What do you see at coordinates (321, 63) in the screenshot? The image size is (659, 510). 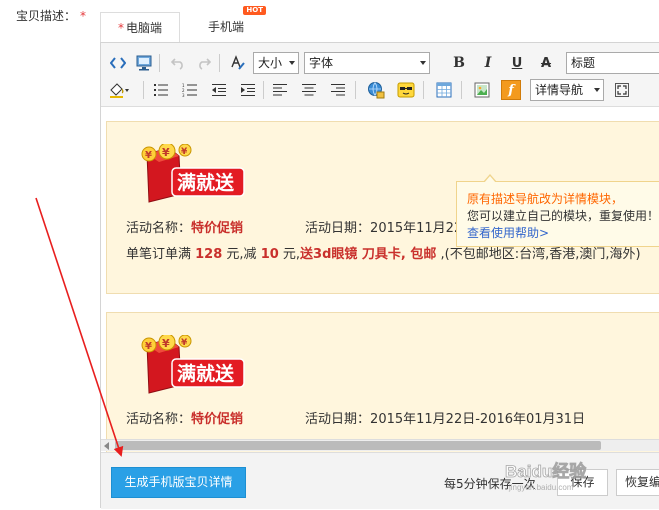 I see `font-family-value: 字体` at bounding box center [321, 63].